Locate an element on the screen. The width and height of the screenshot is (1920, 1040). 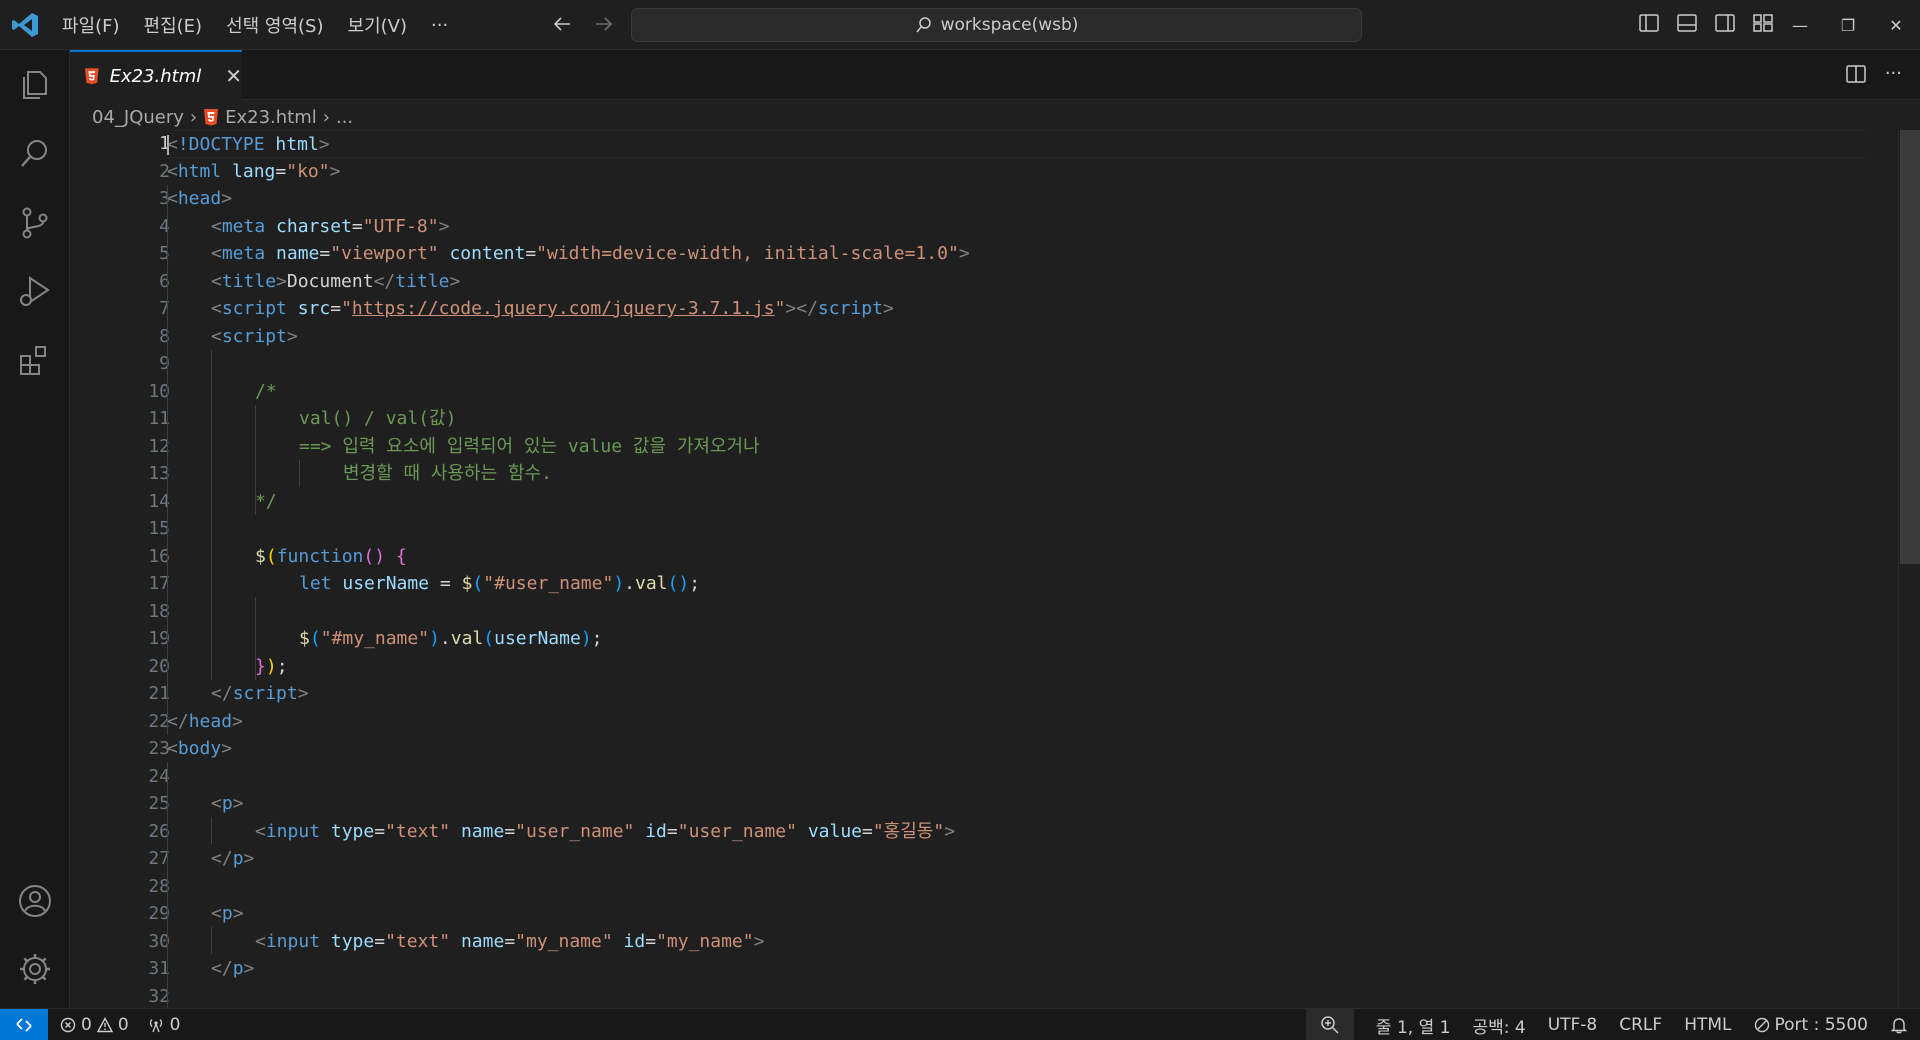
toggle-secondary-sidebar-icon is located at coordinates (1725, 23).